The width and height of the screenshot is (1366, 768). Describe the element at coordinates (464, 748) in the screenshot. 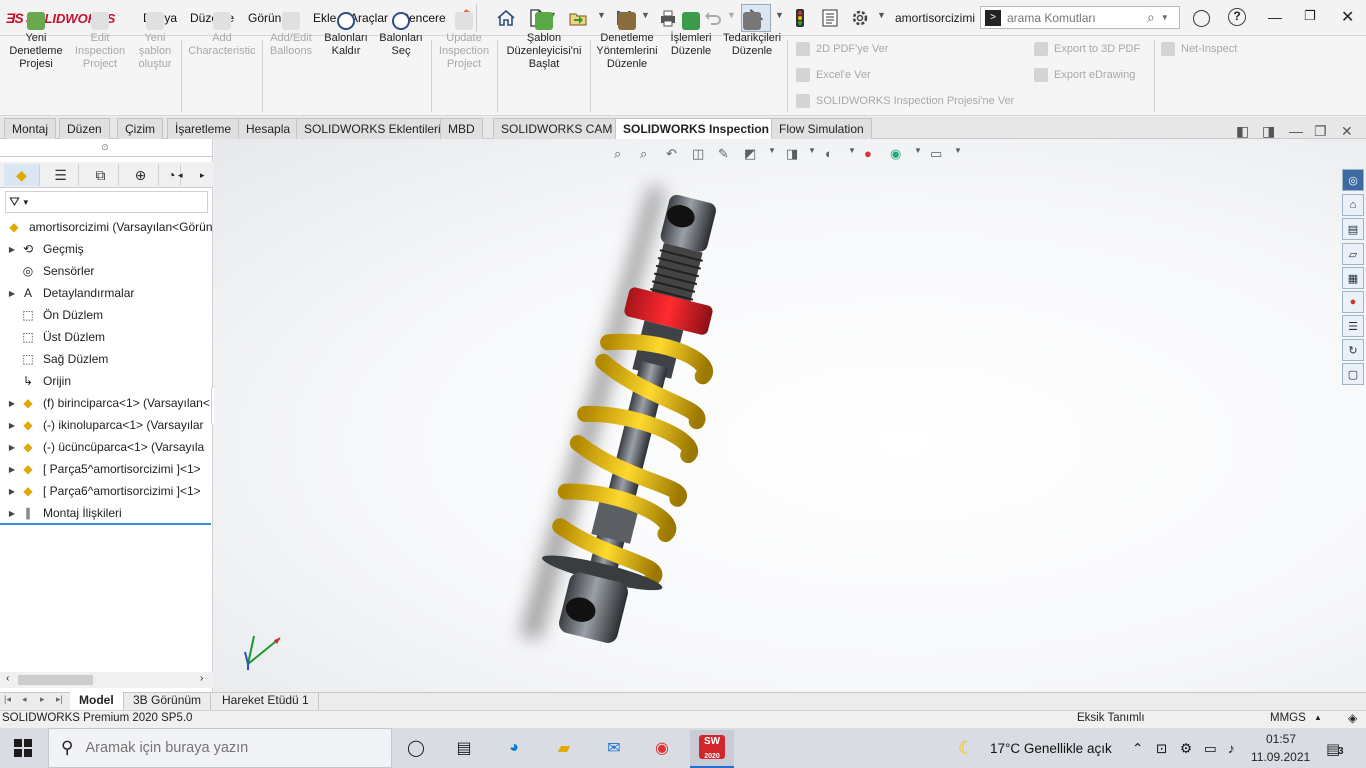

I see `widgets-icon: ▤` at that location.